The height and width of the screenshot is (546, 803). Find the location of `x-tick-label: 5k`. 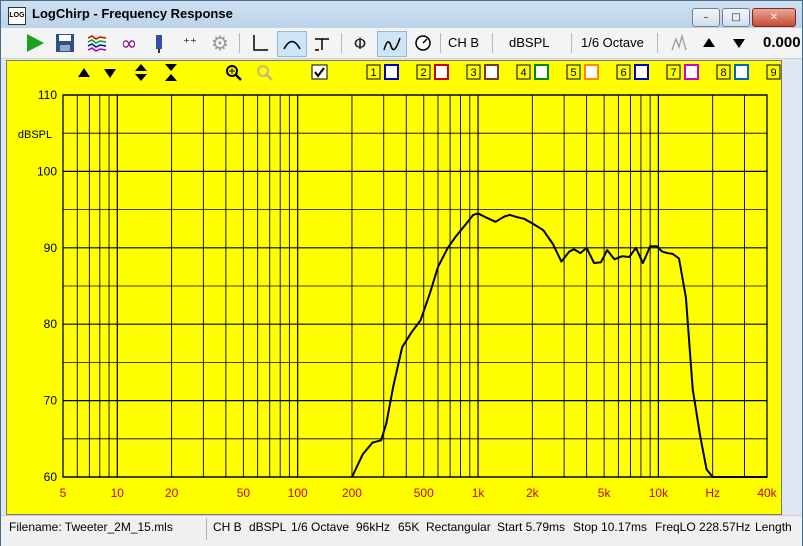

x-tick-label: 5k is located at coordinates (605, 493).